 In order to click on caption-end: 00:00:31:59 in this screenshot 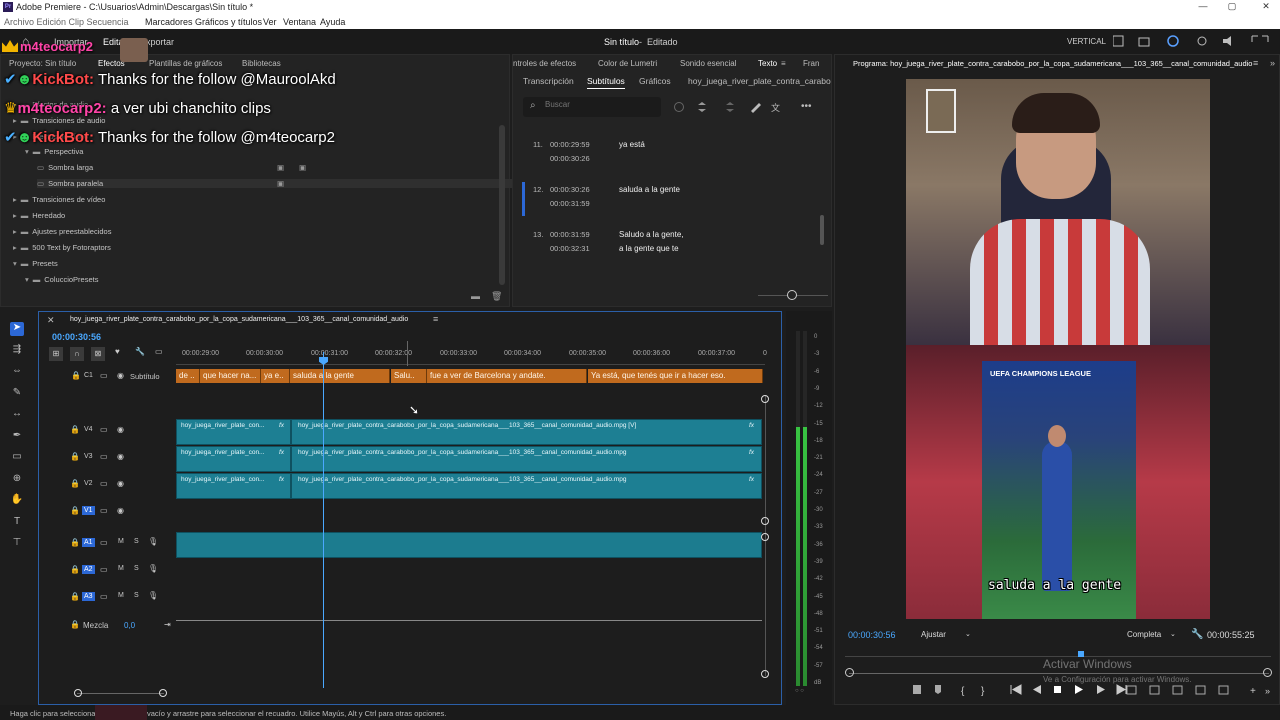, I will do `click(570, 203)`.